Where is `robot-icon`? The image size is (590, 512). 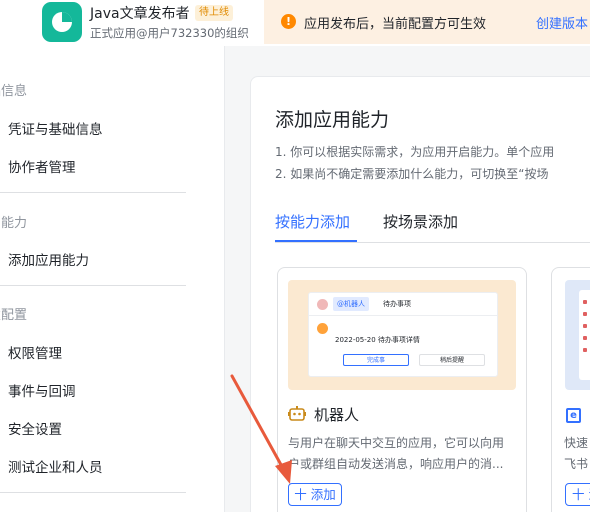
robot-icon is located at coordinates (297, 413).